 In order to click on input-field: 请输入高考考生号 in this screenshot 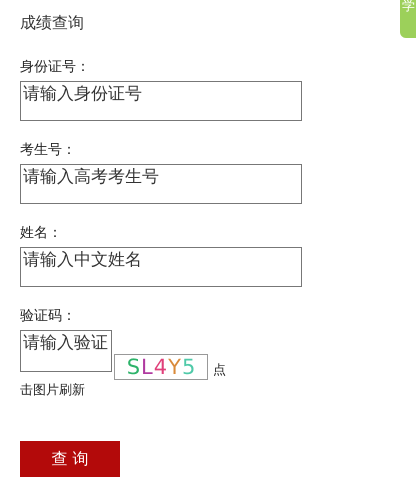, I will do `click(161, 184)`.